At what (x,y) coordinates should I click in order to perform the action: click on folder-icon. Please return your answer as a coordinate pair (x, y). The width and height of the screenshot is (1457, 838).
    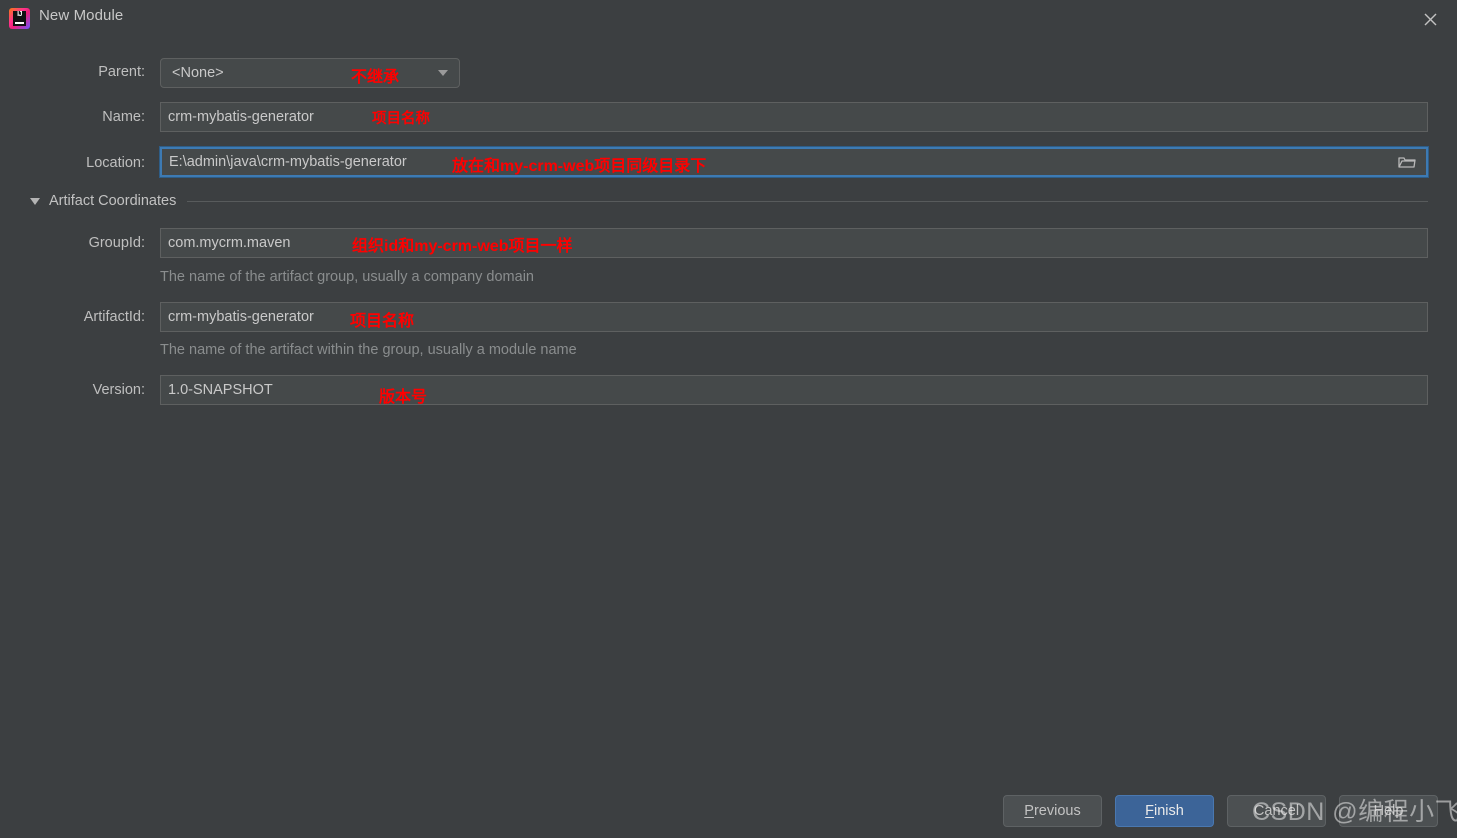
    Looking at the image, I should click on (1407, 162).